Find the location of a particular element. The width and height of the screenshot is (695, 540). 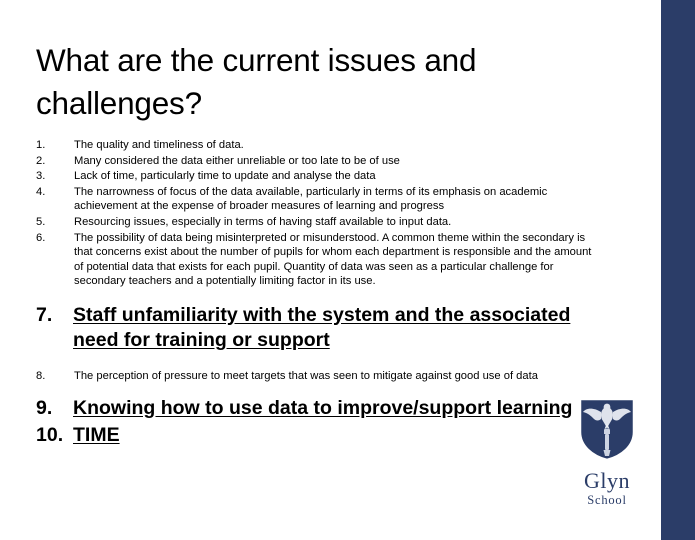

glyn-school-crest-icon is located at coordinates (607, 431).